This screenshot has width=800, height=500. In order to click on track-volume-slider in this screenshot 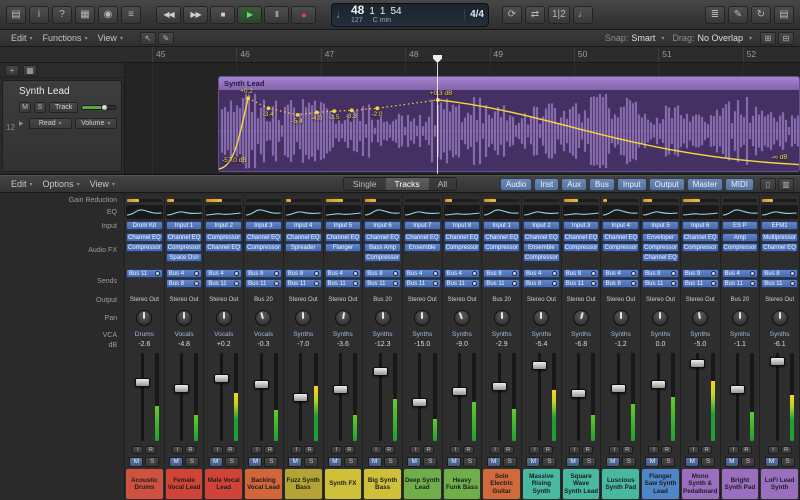, I will do `click(99, 107)`.